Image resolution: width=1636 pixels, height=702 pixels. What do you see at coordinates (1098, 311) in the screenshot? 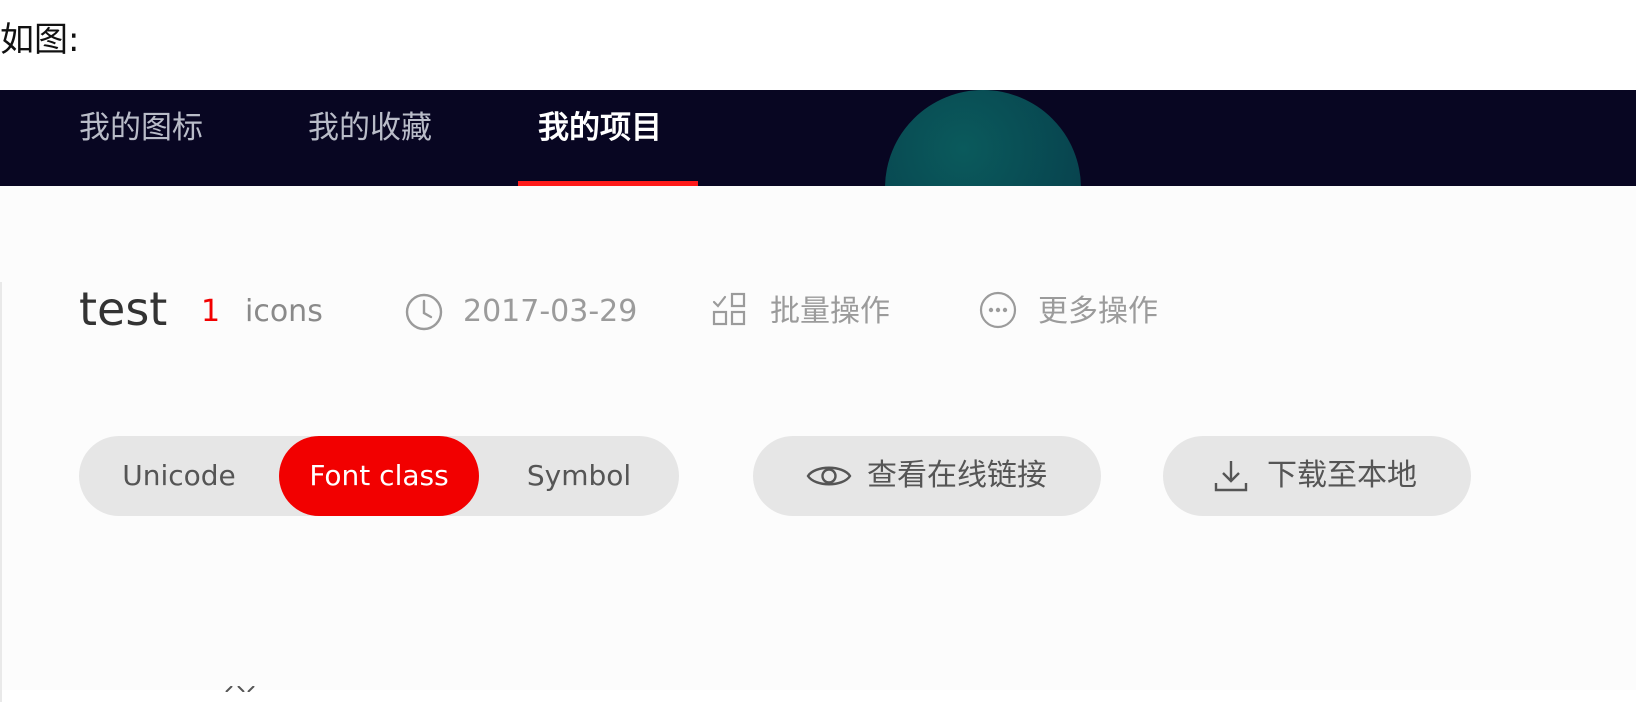
I see `more-operations-label: 更多操作` at bounding box center [1098, 311].